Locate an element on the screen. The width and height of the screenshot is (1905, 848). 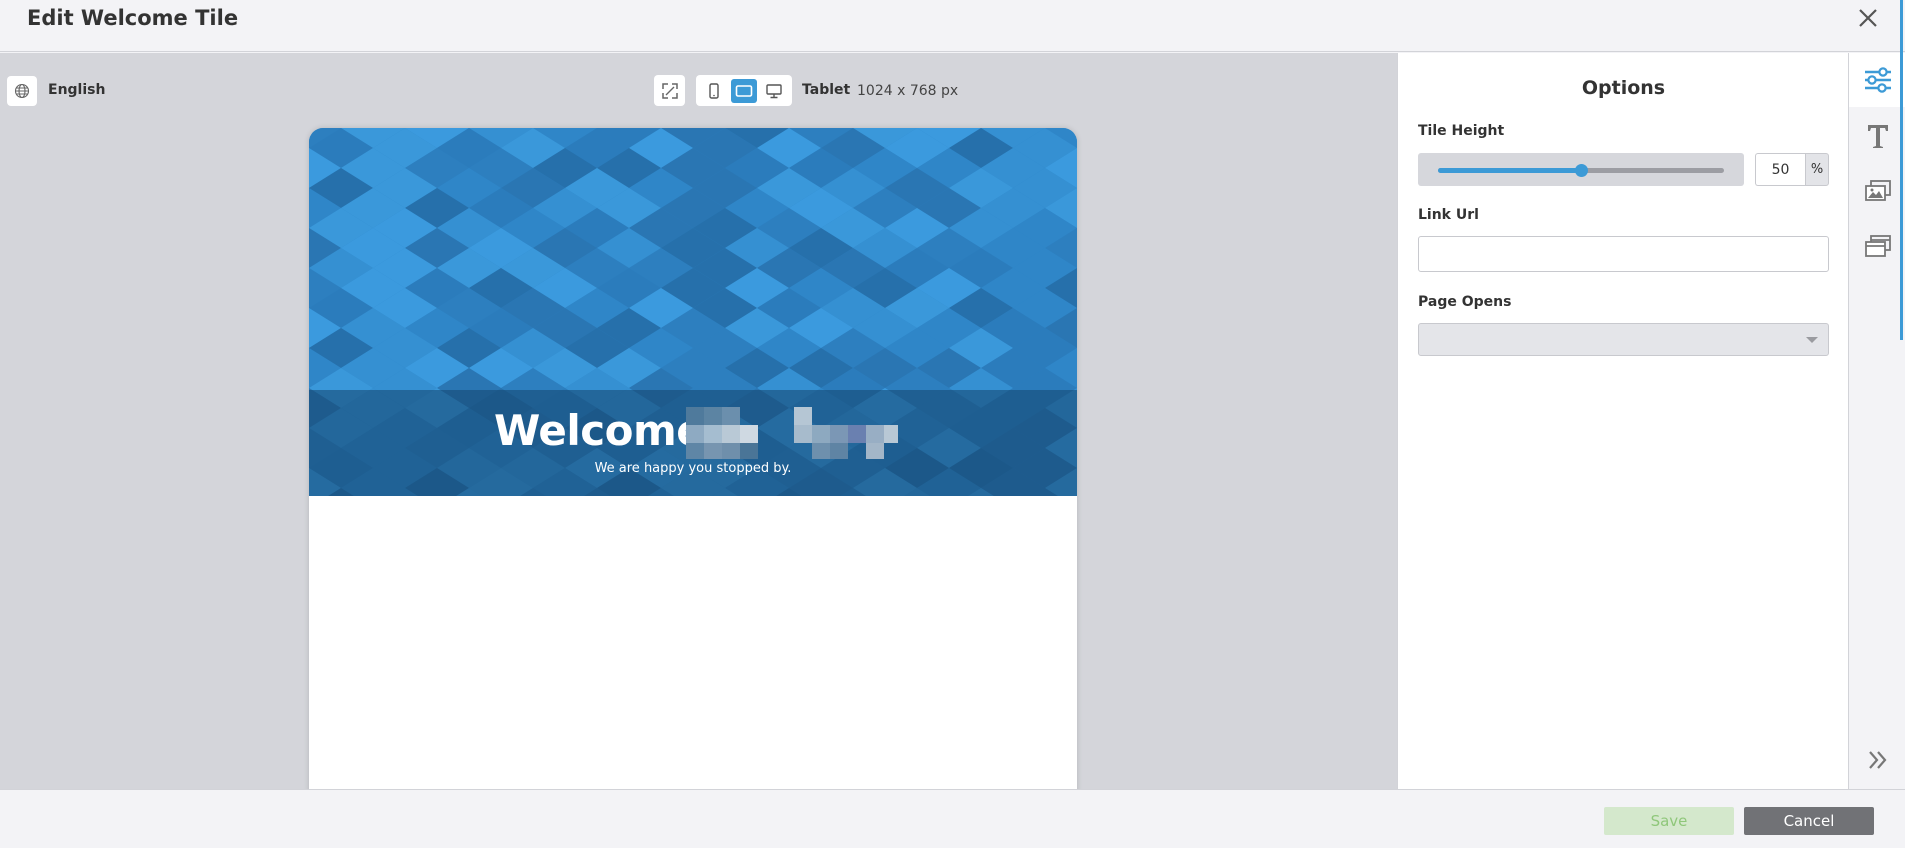
close-icon is located at coordinates (1868, 18).